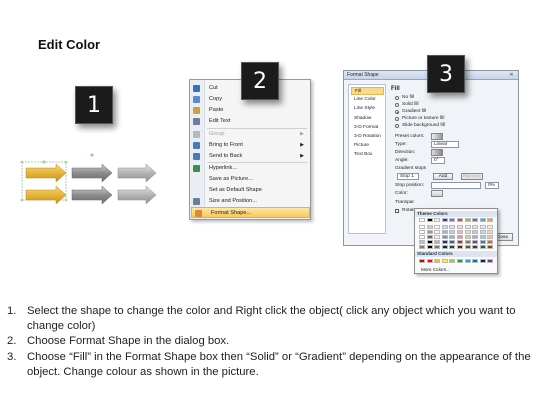  What do you see at coordinates (367, 91) in the screenshot?
I see `nav-fill: Fill` at bounding box center [367, 91].